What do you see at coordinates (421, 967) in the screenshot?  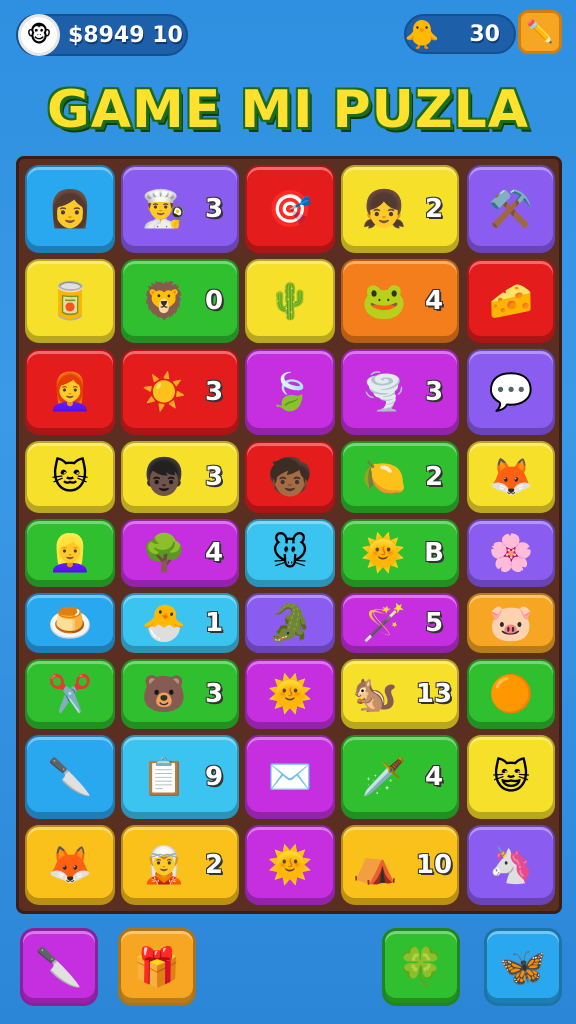 I see `clover-button: 🍀` at bounding box center [421, 967].